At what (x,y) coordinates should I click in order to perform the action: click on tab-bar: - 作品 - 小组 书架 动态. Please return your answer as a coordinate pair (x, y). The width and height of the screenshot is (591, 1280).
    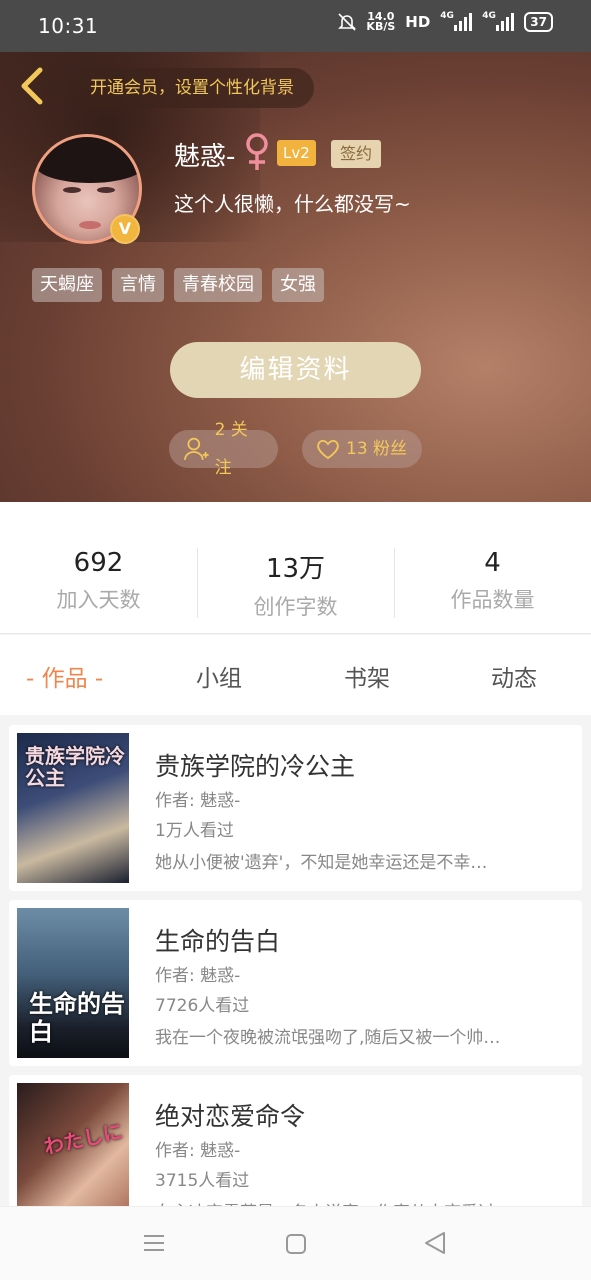
    Looking at the image, I should click on (295, 675).